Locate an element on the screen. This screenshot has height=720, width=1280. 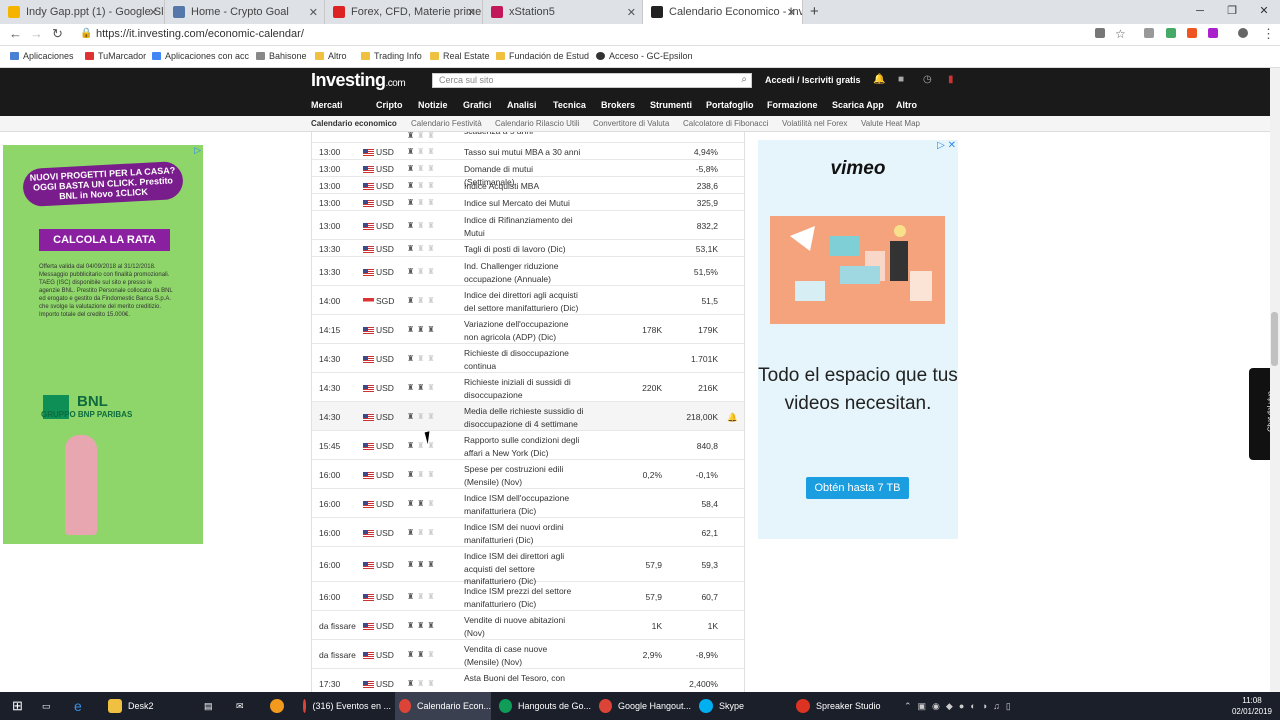
avatar is located at coordinates (1243, 33).